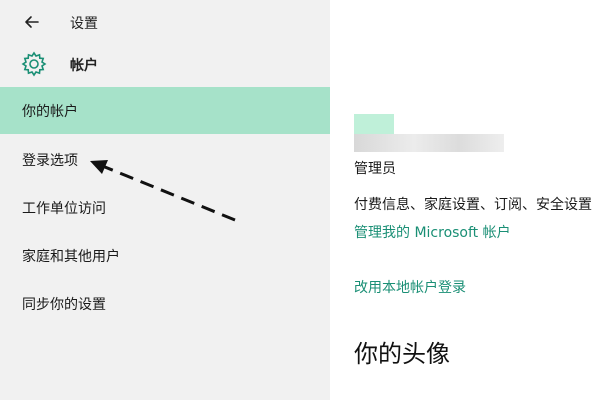  What do you see at coordinates (34, 64) in the screenshot?
I see `gear-icon` at bounding box center [34, 64].